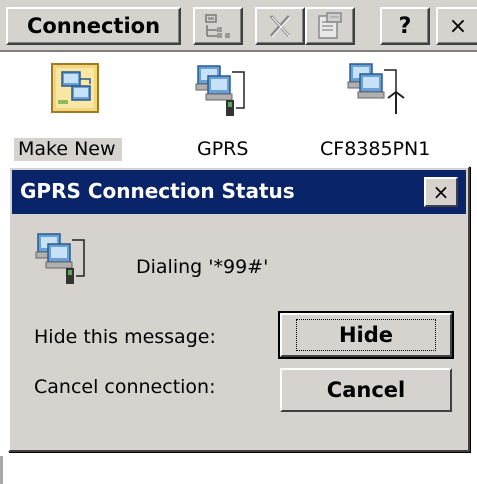 Image resolution: width=477 pixels, height=484 pixels. I want to click on view-details-icon, so click(218, 26).